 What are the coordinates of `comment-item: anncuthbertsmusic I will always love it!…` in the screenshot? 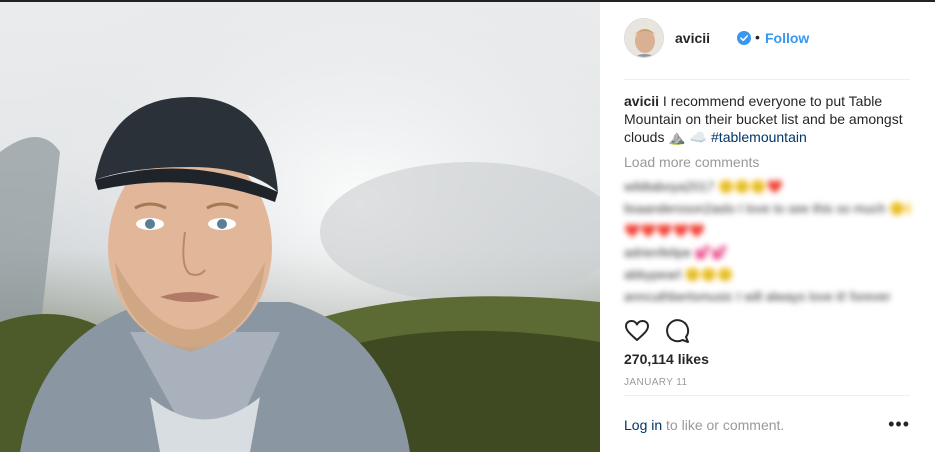 It's located at (757, 296).